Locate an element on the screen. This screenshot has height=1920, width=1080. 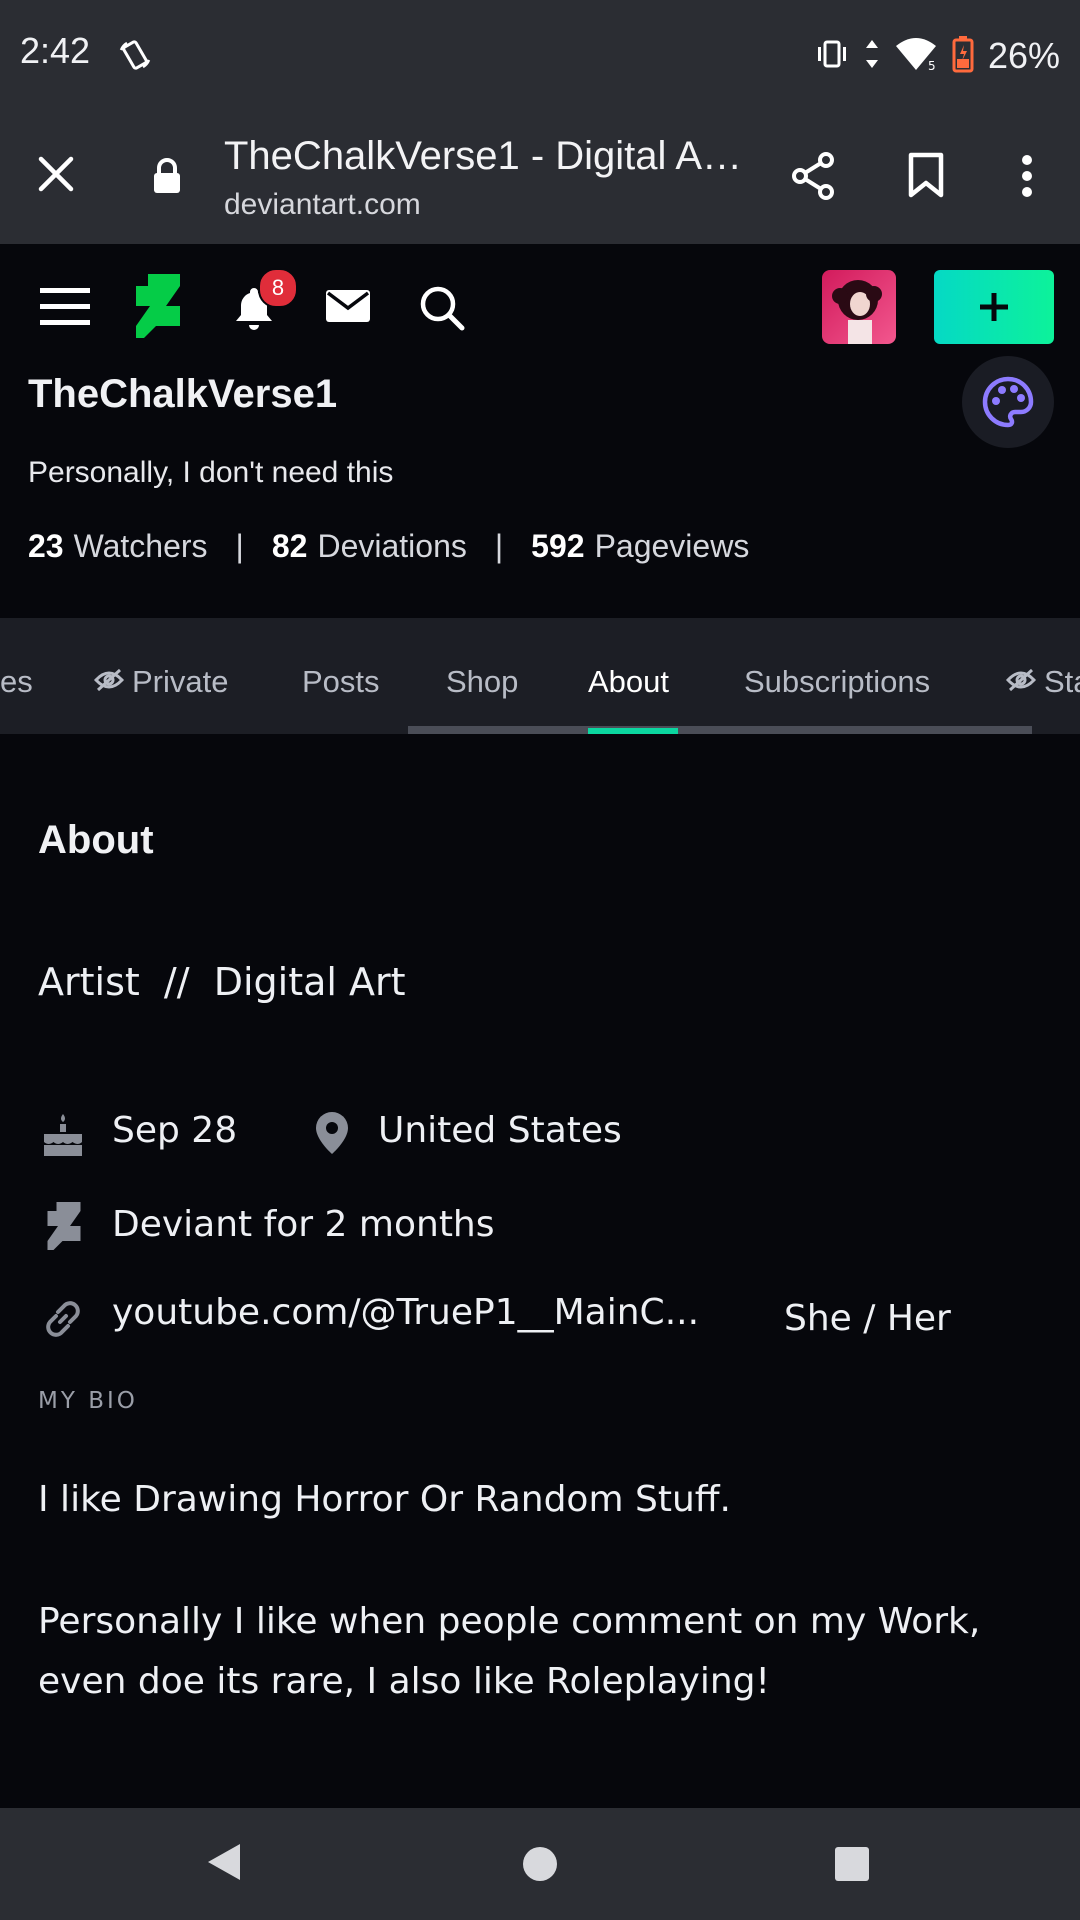
active-tab-indicator is located at coordinates (633, 731).